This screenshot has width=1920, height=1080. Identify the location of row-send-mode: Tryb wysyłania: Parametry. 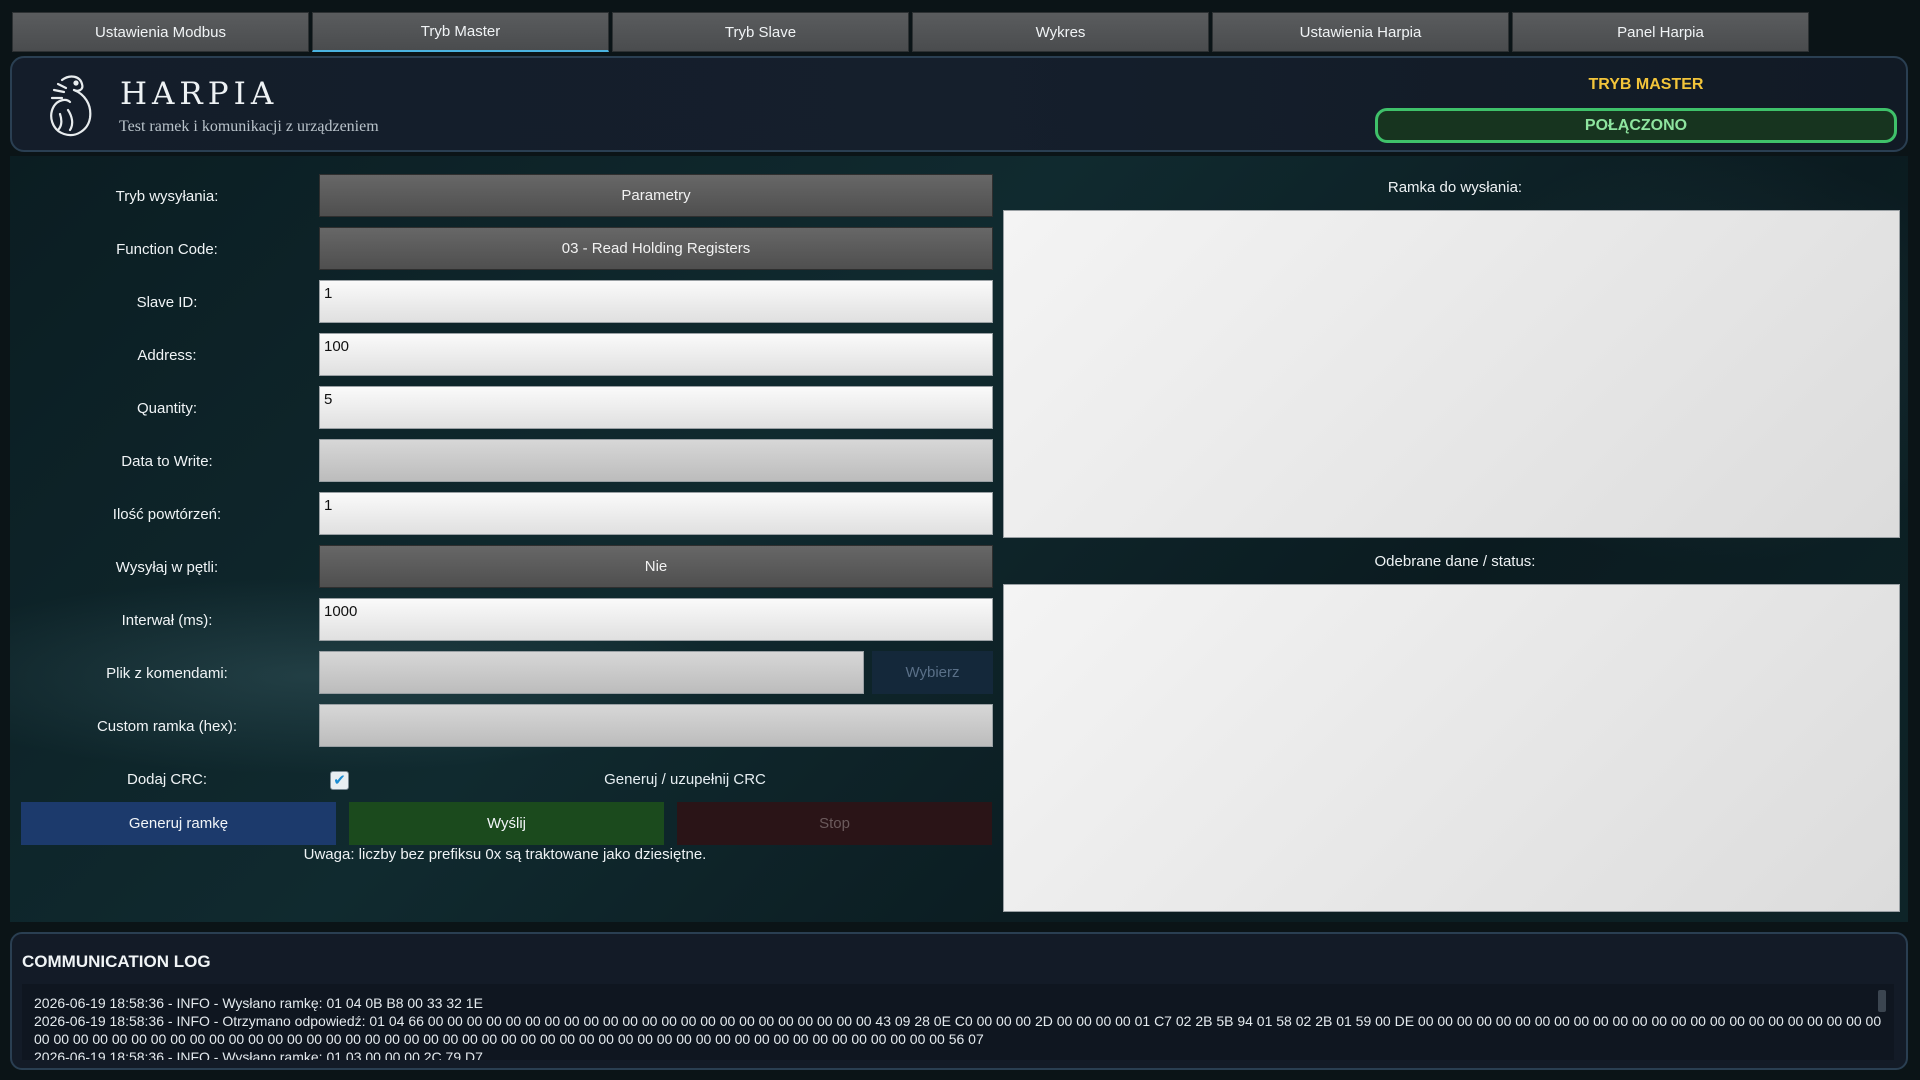
(505, 196).